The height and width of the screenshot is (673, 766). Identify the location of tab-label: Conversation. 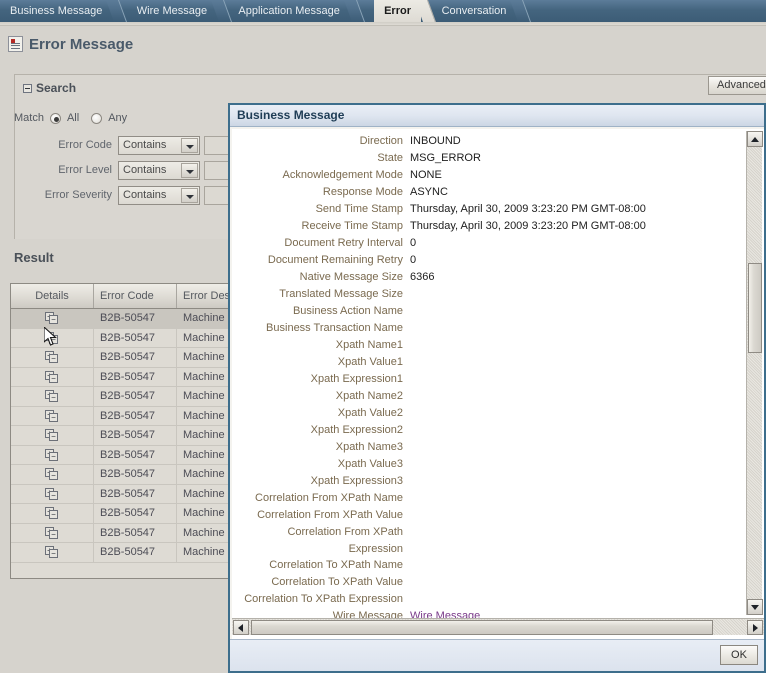
(474, 11).